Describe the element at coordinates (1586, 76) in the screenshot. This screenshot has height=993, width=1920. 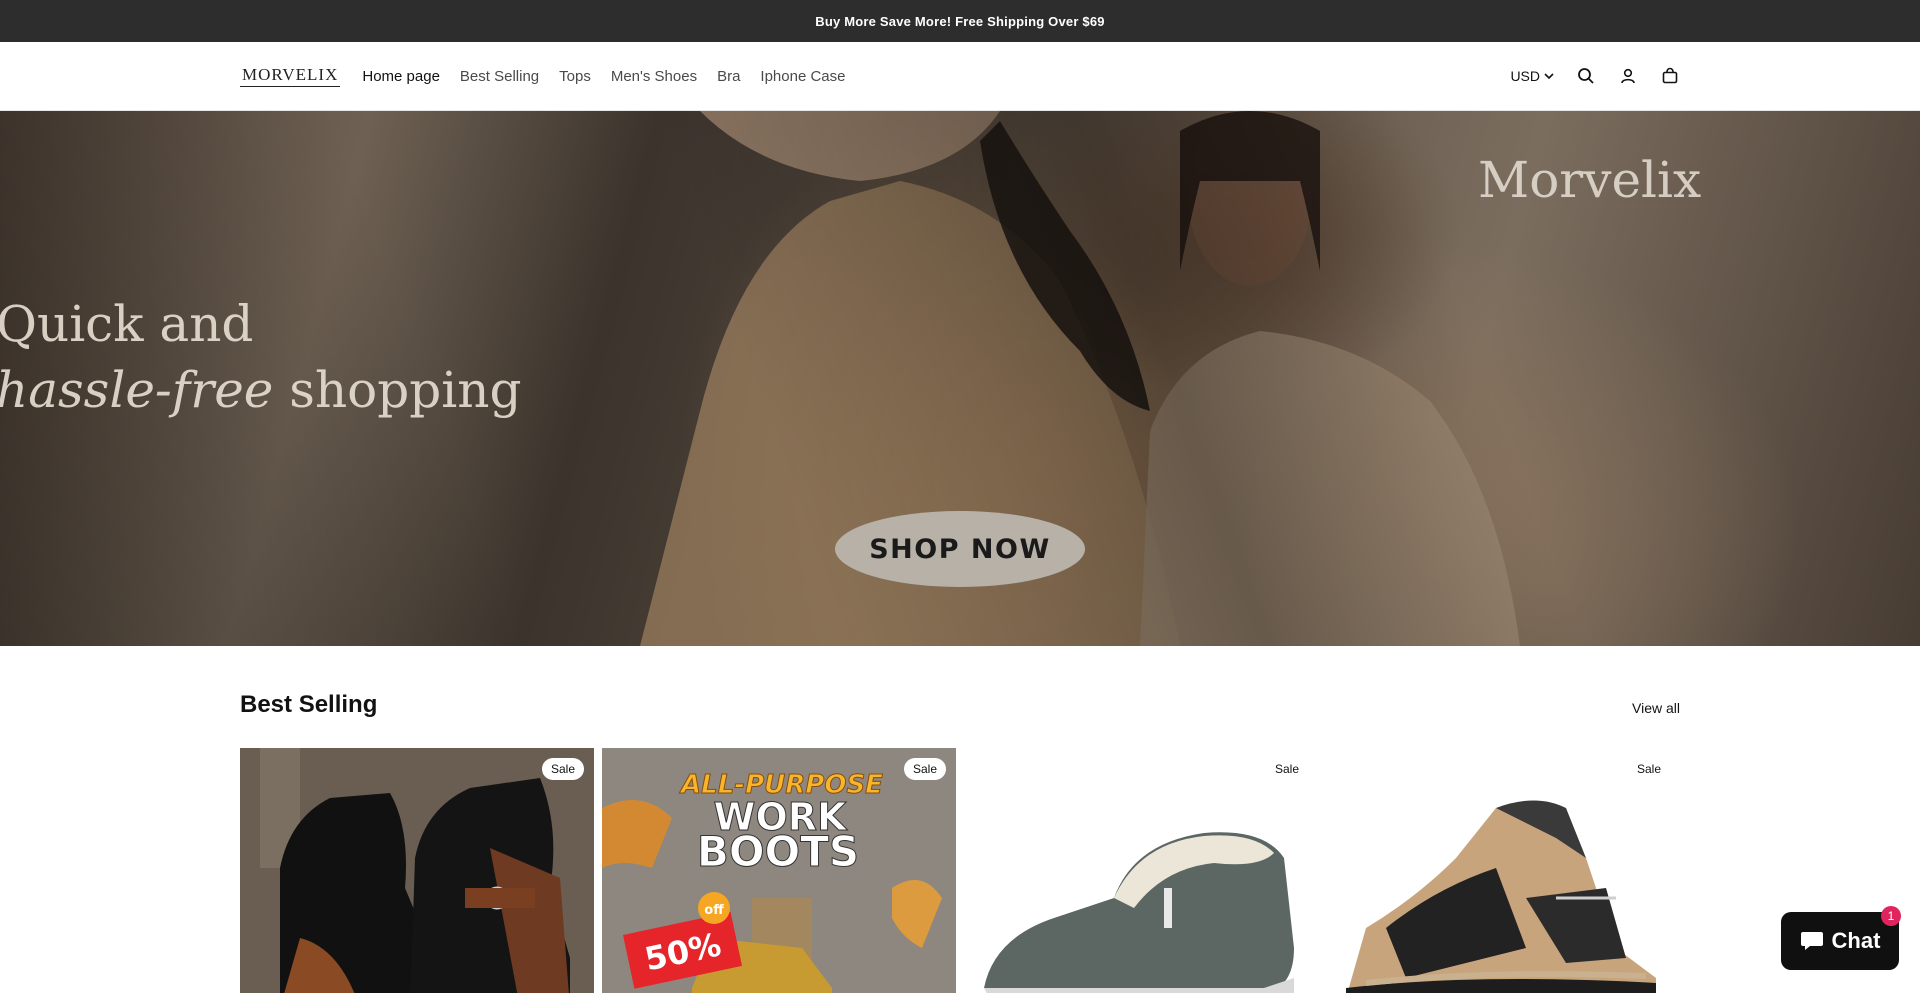
I see `search-icon` at that location.